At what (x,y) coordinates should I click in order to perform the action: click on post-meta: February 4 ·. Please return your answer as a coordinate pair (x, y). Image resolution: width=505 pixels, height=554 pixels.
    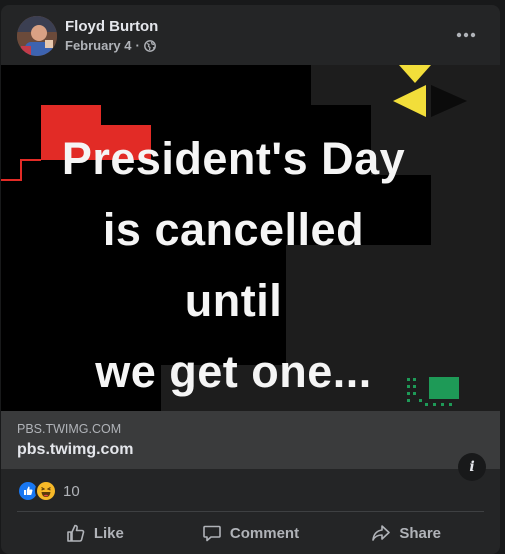
    Looking at the image, I should click on (110, 45).